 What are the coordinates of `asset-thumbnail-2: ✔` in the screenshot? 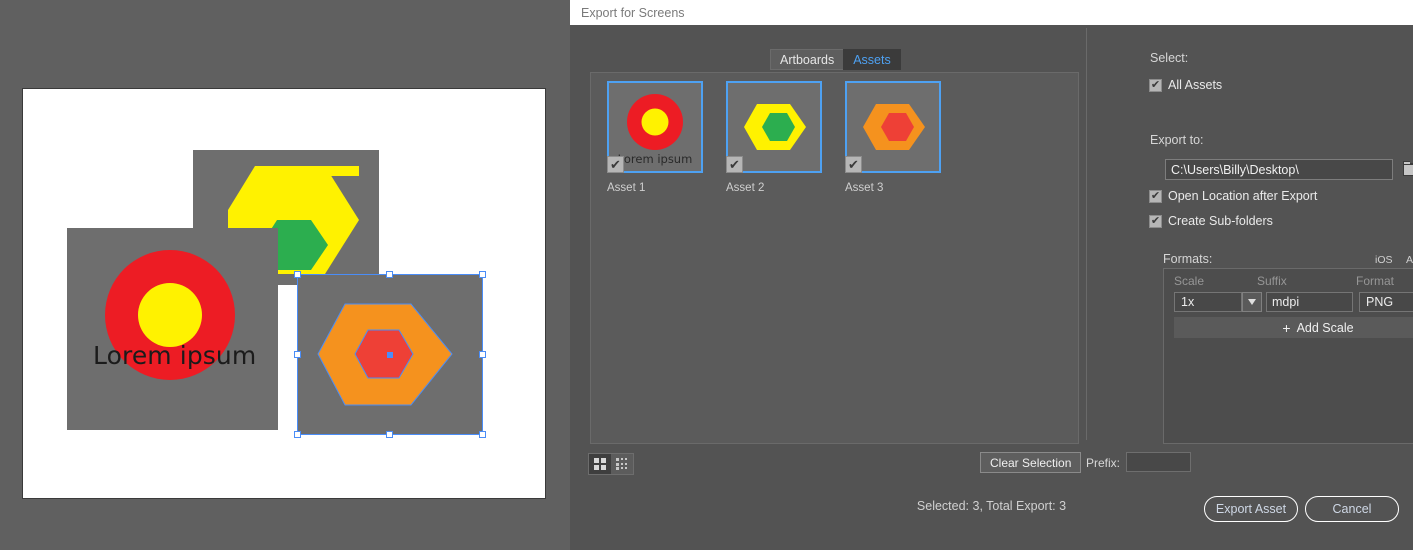 It's located at (774, 127).